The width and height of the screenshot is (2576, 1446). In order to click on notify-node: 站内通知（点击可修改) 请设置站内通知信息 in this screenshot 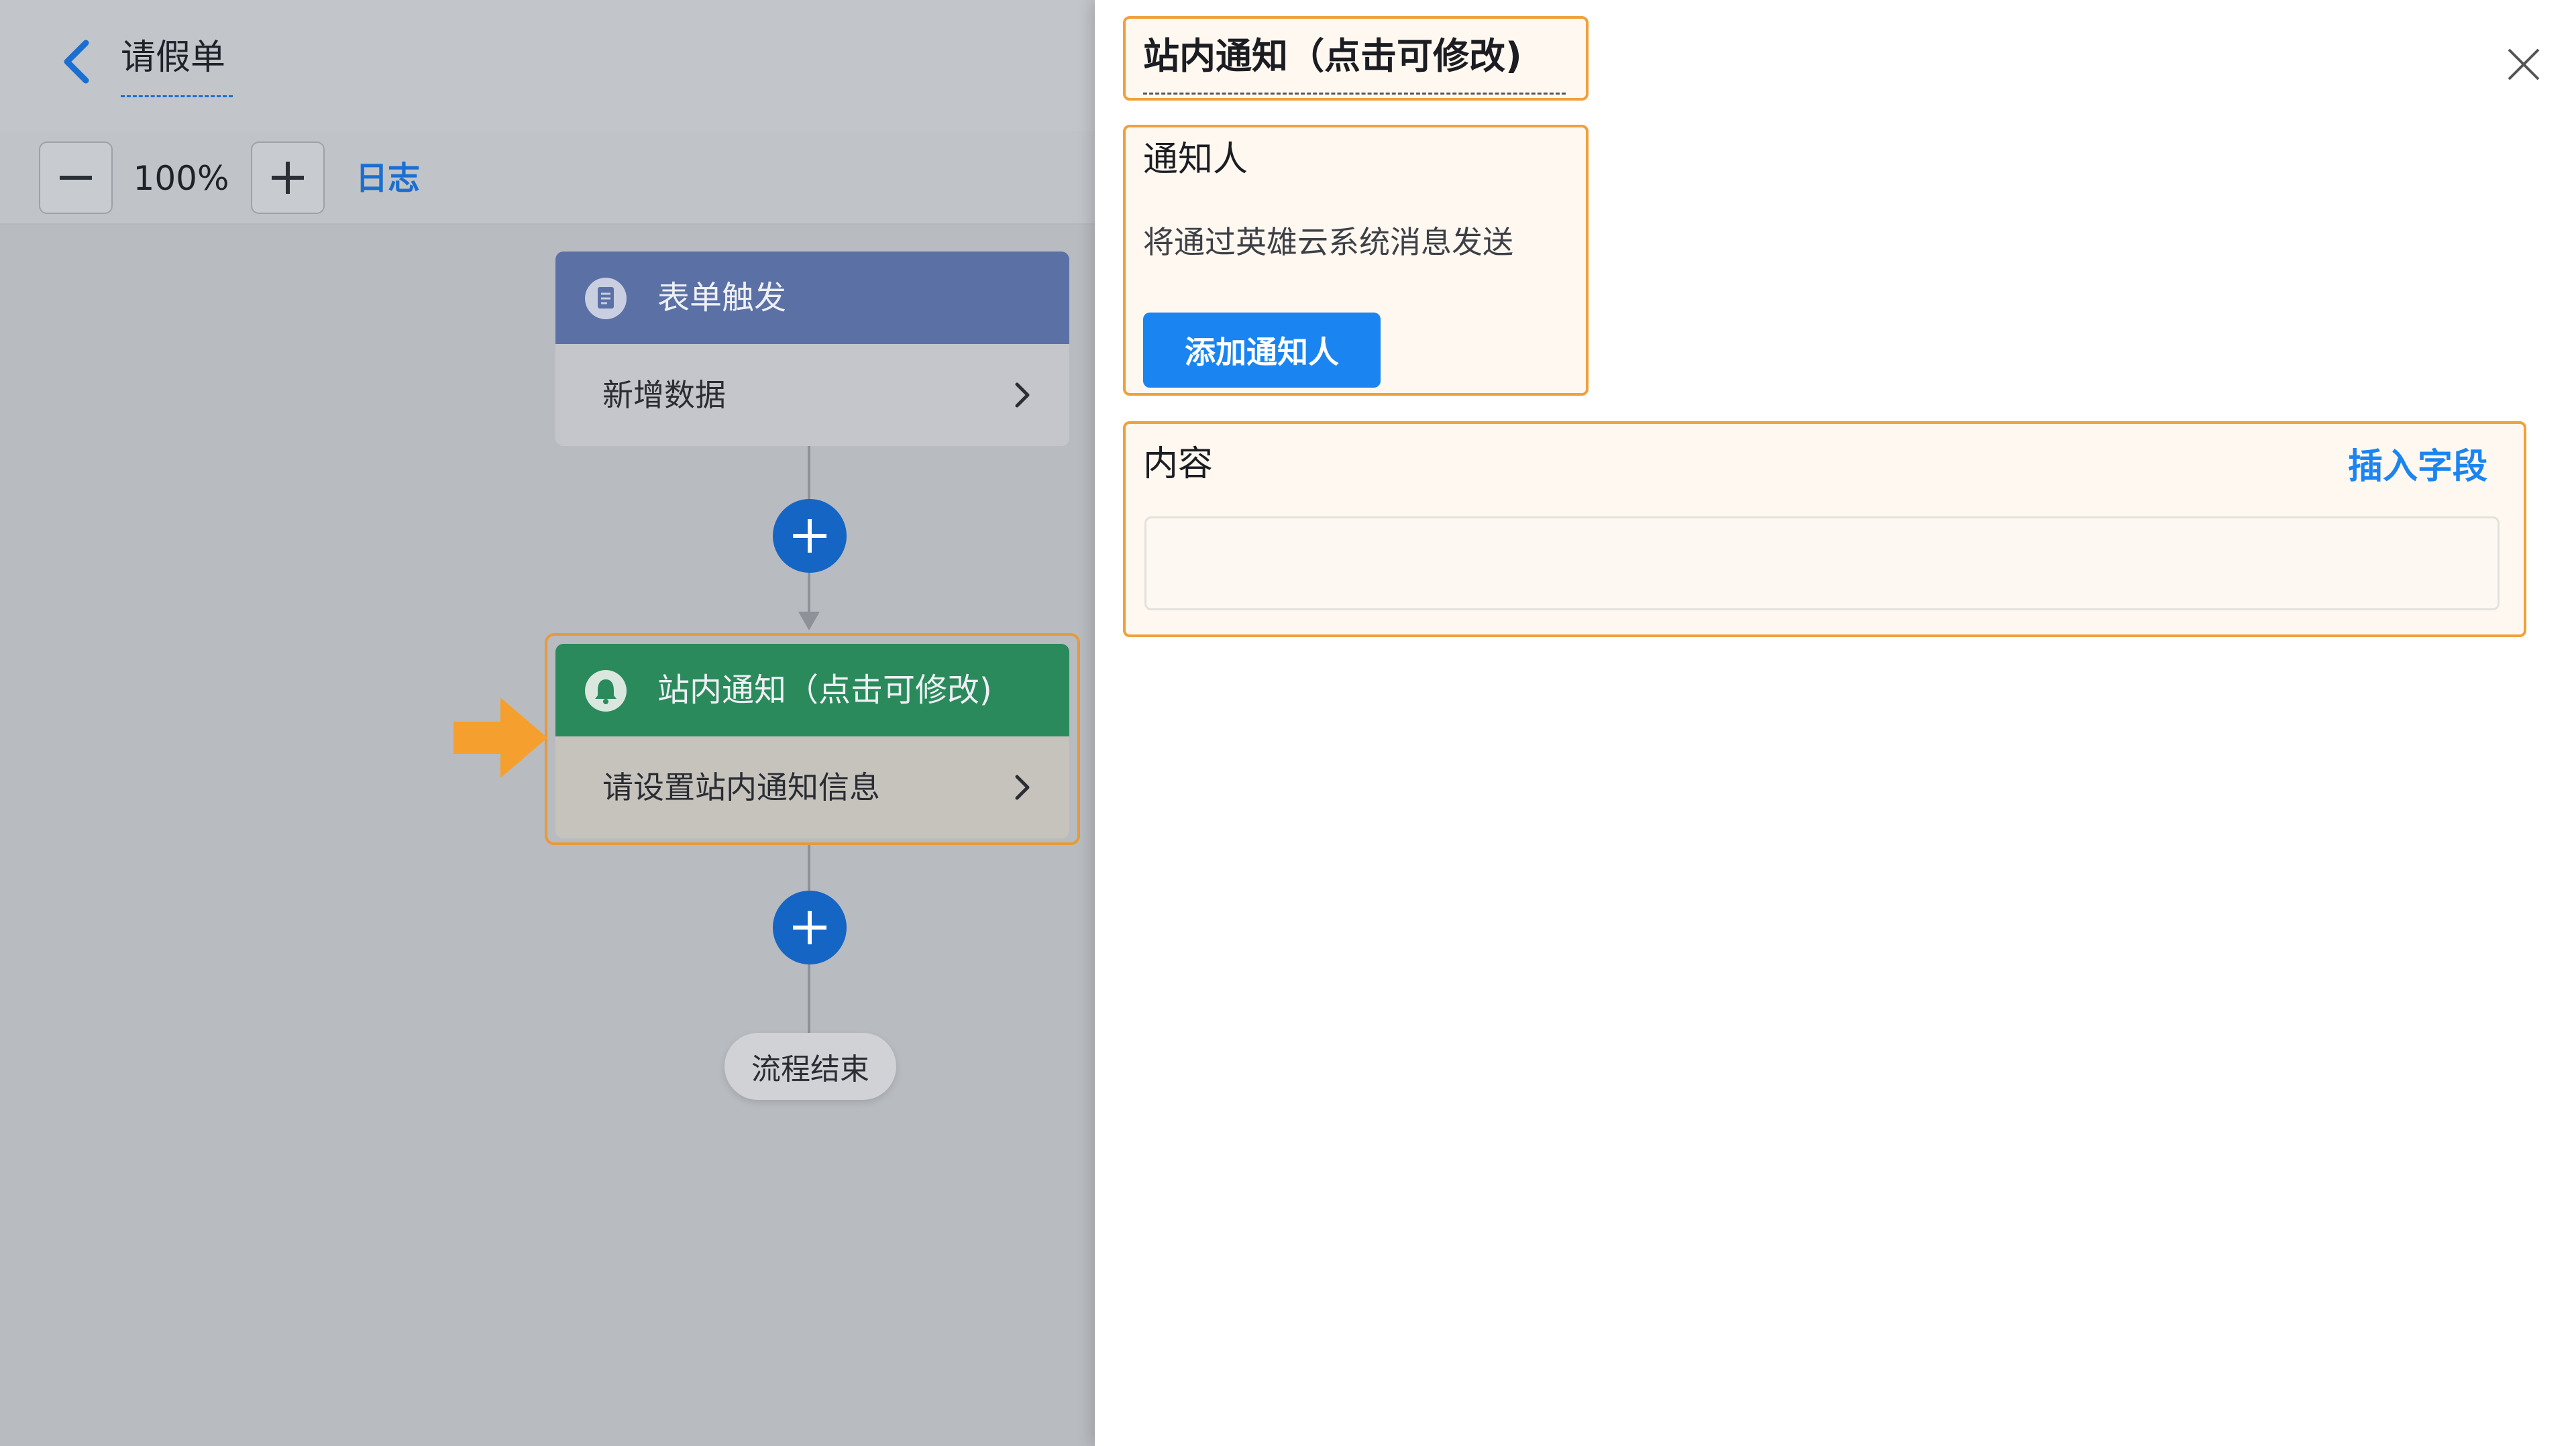, I will do `click(812, 741)`.